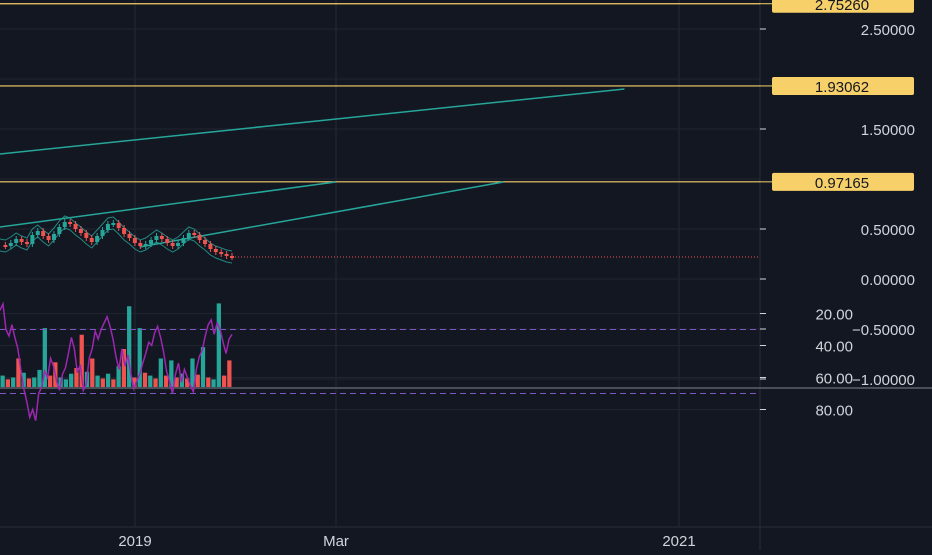 The image size is (932, 555). What do you see at coordinates (888, 230) in the screenshot?
I see `price-tick-label: 0.50000` at bounding box center [888, 230].